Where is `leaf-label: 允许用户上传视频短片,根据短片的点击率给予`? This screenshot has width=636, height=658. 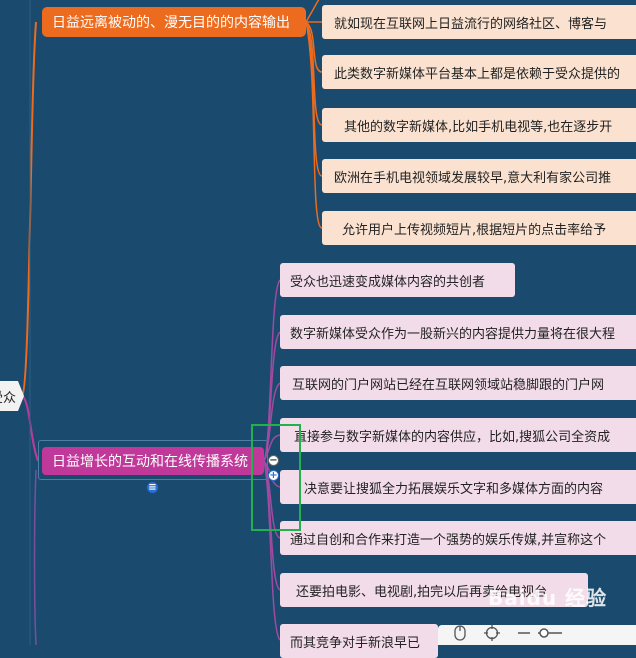
leaf-label: 允许用户上传视频短片,根据短片的点击率给予 is located at coordinates (474, 230).